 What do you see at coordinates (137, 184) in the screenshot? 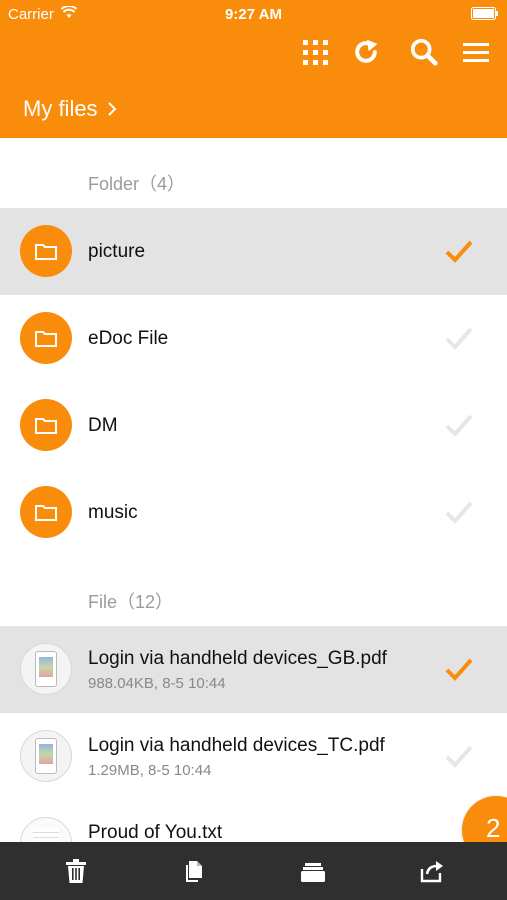
I see `folder-section-header: Folder（4）` at bounding box center [137, 184].